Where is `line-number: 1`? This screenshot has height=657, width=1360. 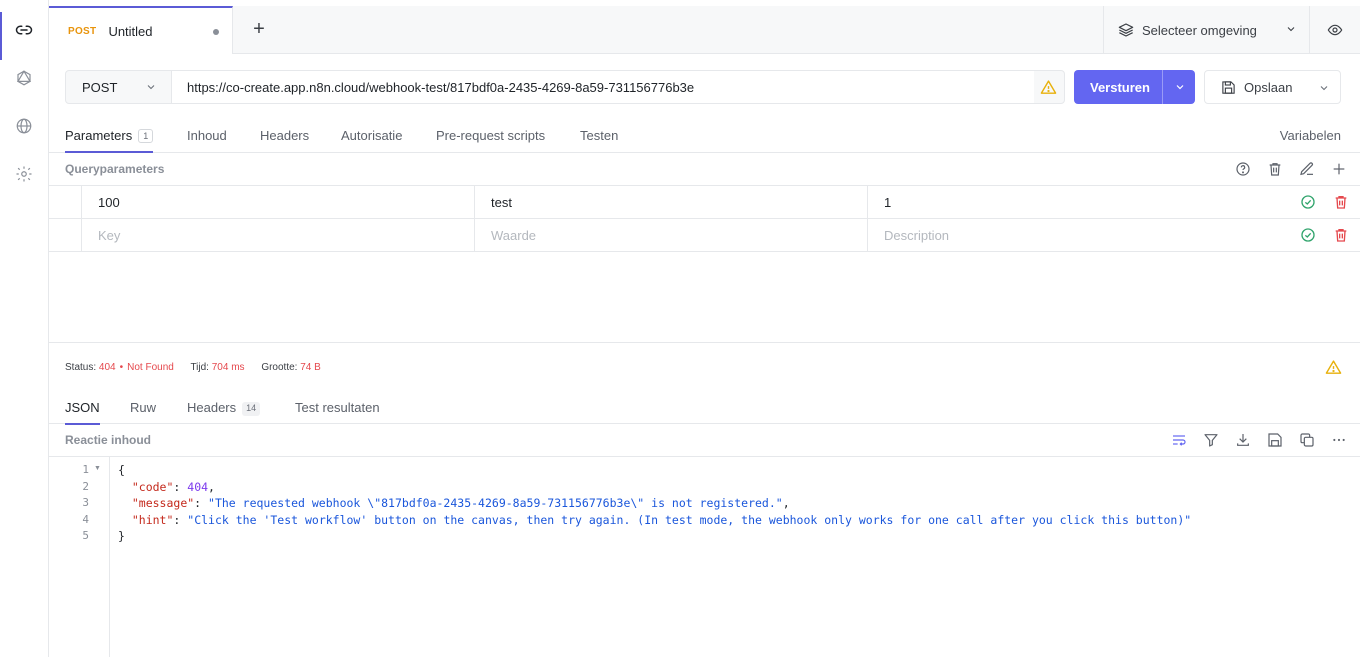
line-number: 1 is located at coordinates (85, 469).